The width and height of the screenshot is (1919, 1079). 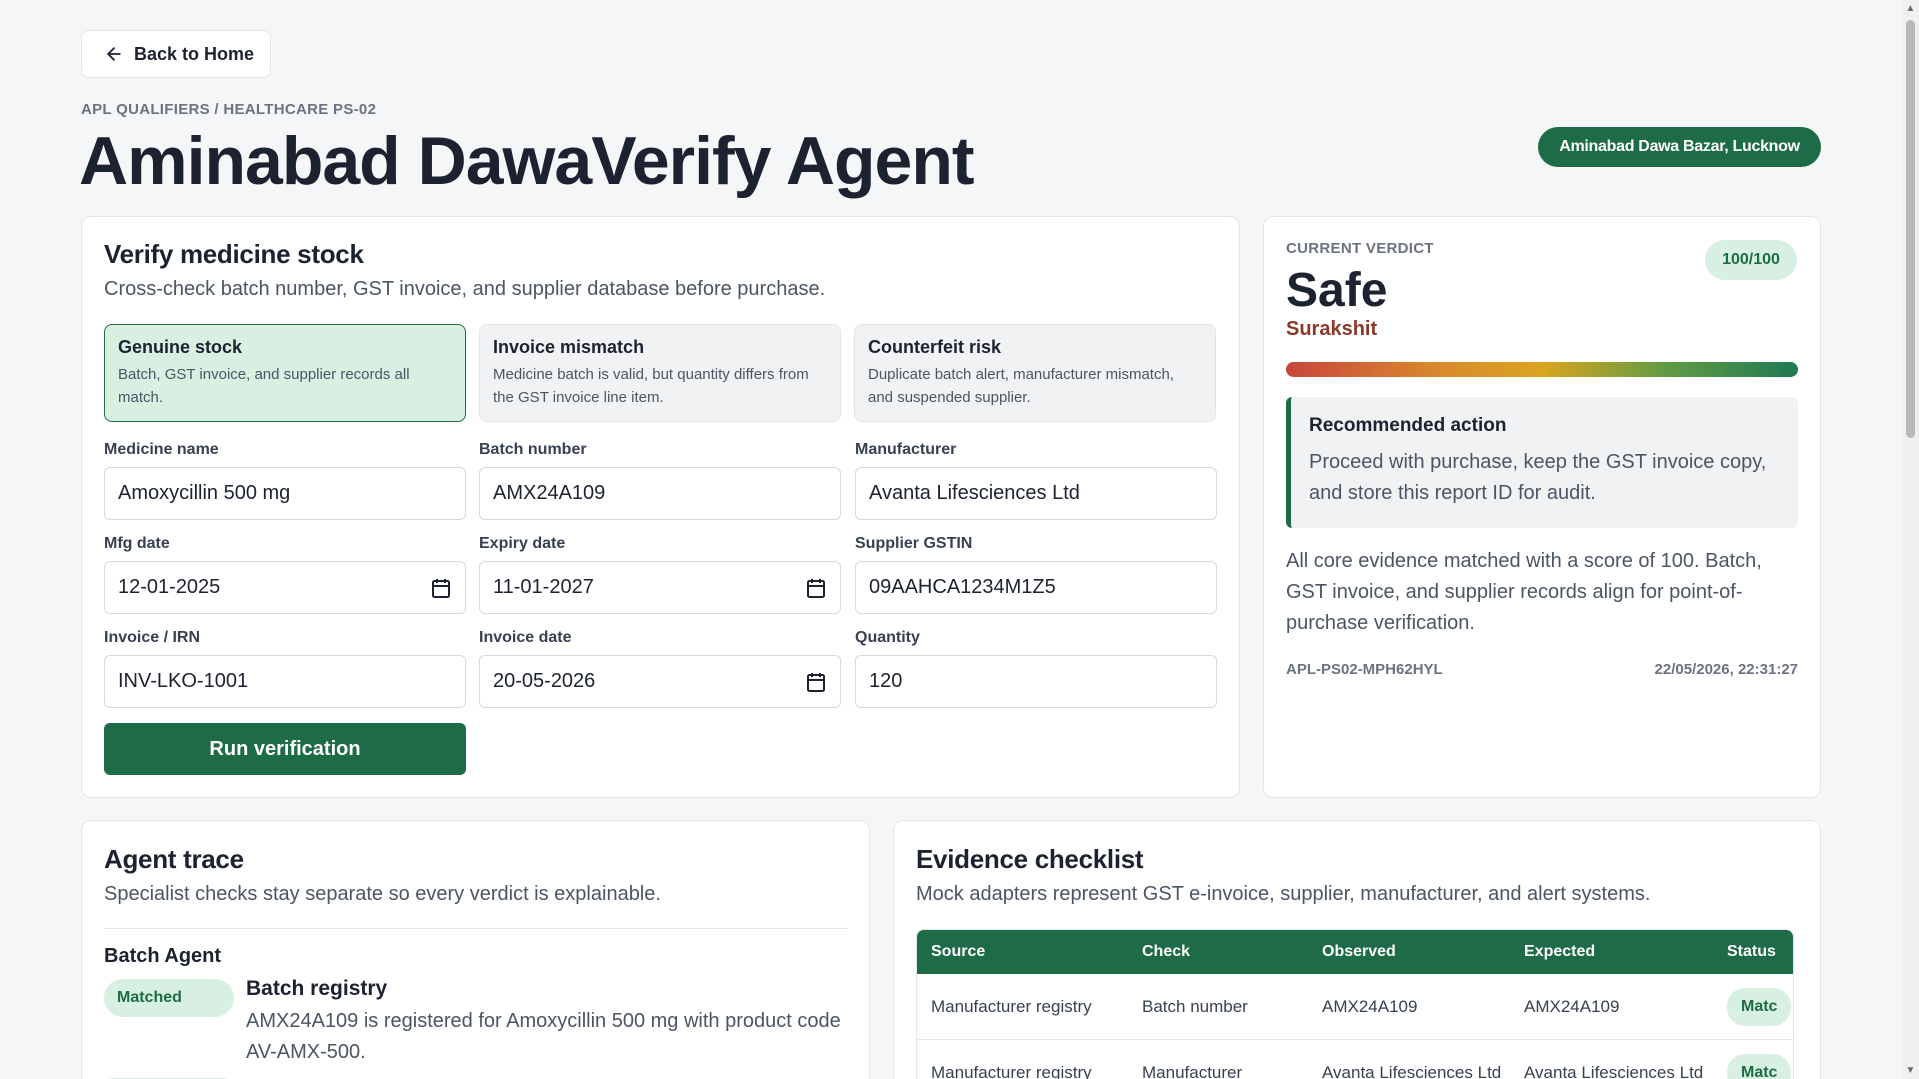 What do you see at coordinates (1030, 859) in the screenshot?
I see `evidence-title: Evidence checklist` at bounding box center [1030, 859].